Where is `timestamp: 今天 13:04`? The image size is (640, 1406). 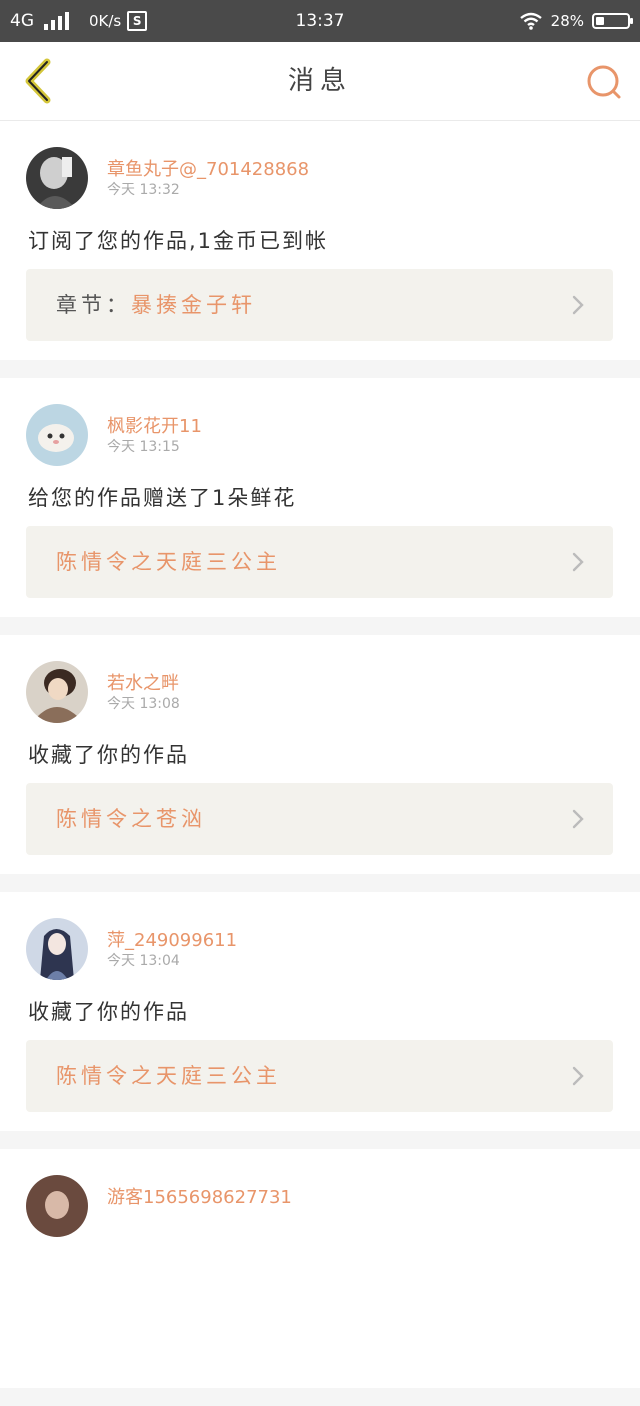
timestamp: 今天 13:04 is located at coordinates (143, 961).